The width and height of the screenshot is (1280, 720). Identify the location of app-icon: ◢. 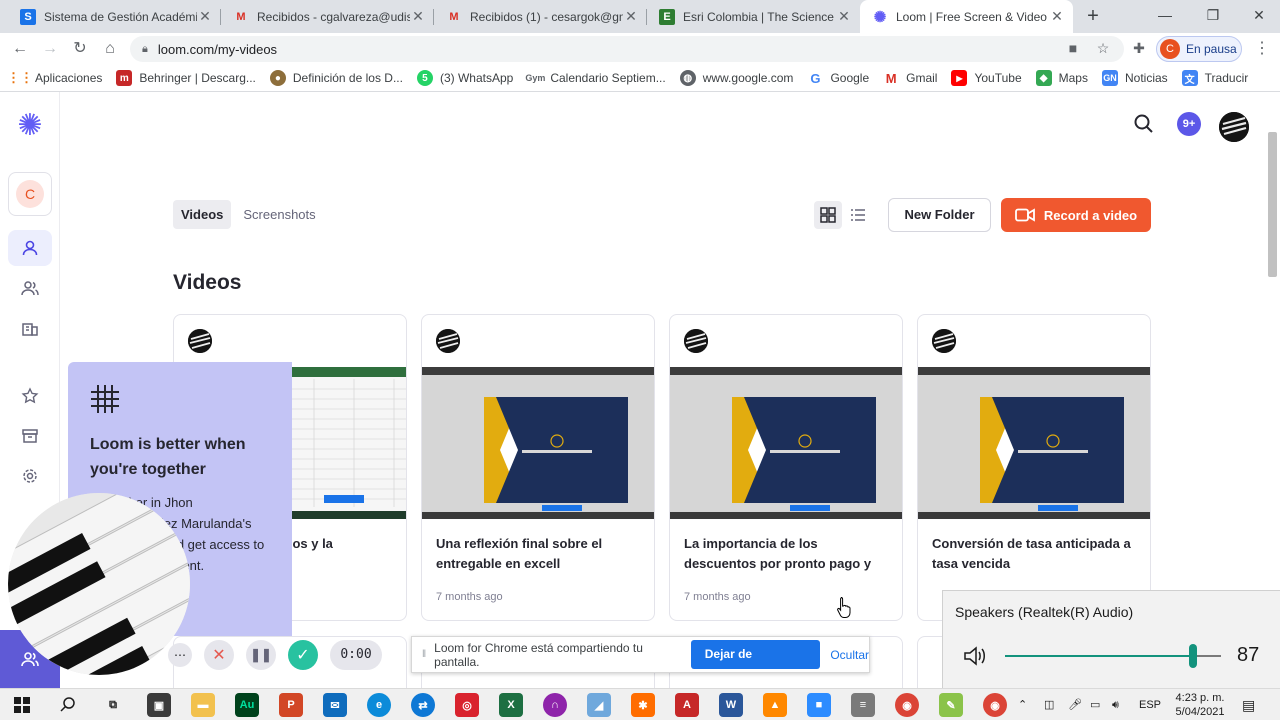
(599, 705).